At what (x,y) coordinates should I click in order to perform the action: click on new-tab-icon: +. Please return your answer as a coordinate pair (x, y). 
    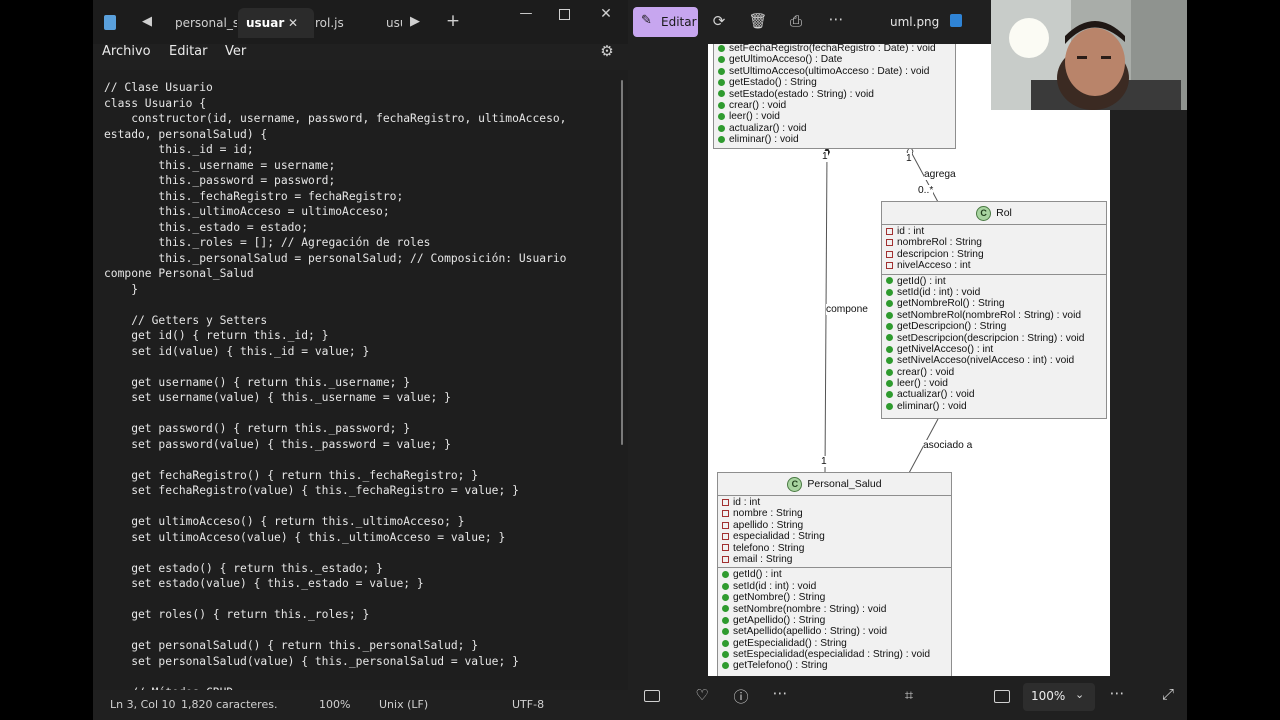
    Looking at the image, I should click on (453, 21).